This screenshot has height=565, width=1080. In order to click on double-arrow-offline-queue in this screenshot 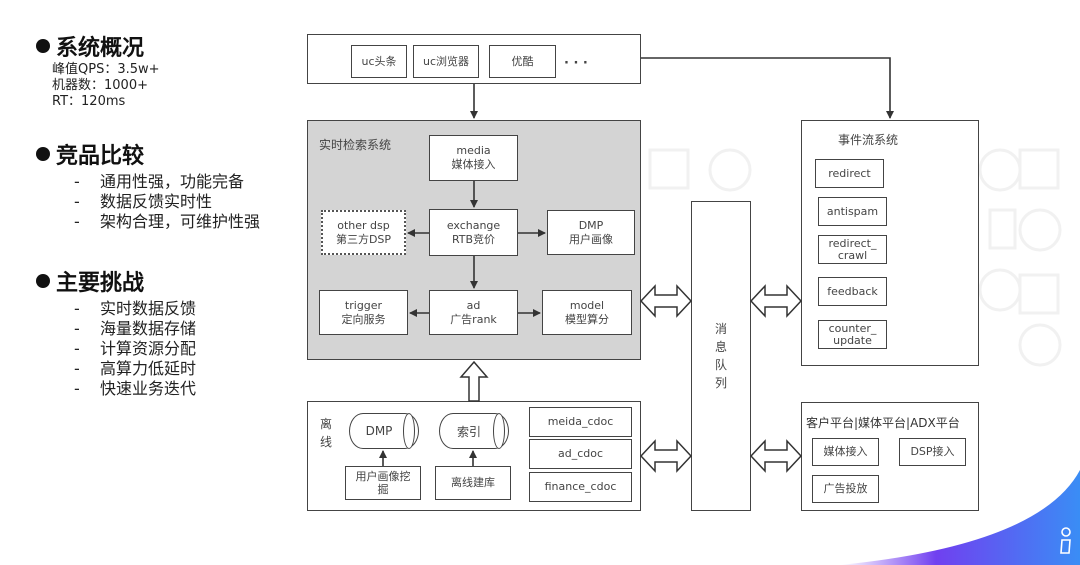, I will do `click(666, 456)`.